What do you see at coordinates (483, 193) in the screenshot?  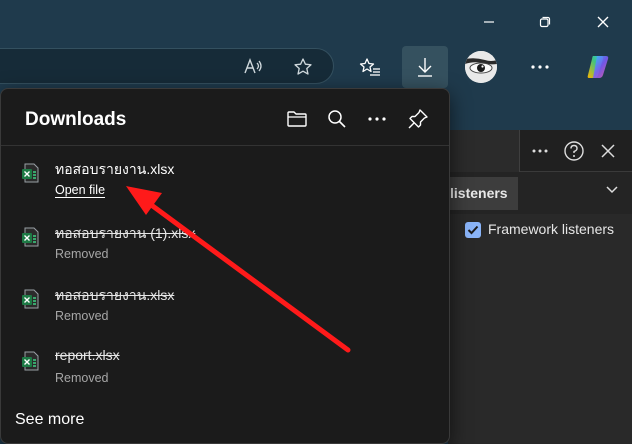 I see `tab-event-listeners: listeners` at bounding box center [483, 193].